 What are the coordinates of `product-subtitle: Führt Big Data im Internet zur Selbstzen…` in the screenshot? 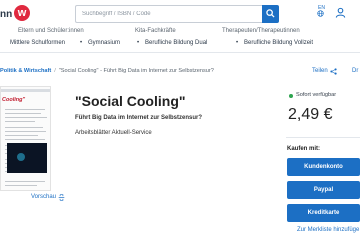 It's located at (139, 118).